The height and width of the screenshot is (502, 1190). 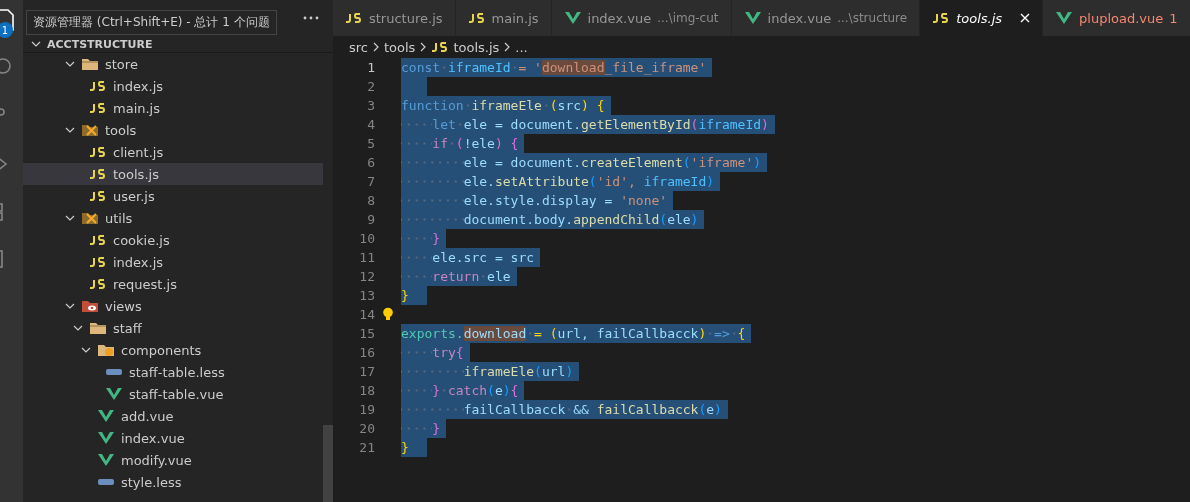 What do you see at coordinates (173, 218) in the screenshot?
I see `tree-item: utils` at bounding box center [173, 218].